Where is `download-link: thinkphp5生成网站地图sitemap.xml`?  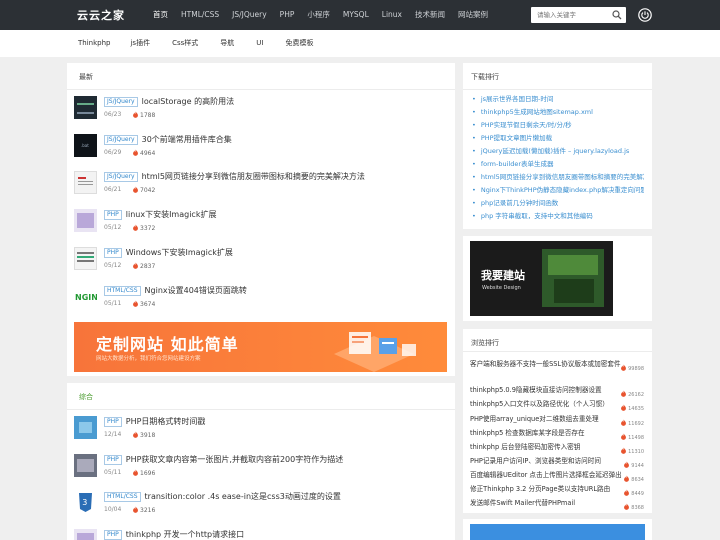 download-link: thinkphp5生成网站地图sitemap.xml is located at coordinates (558, 112).